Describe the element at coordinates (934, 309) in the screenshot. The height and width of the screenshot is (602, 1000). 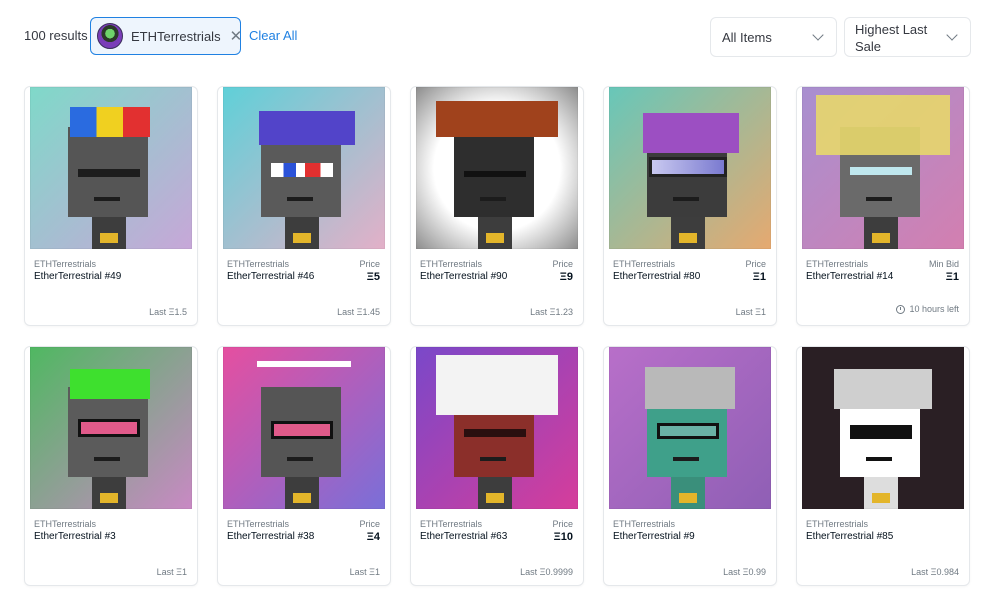
I see `time-left-text: 10 hours left` at that location.